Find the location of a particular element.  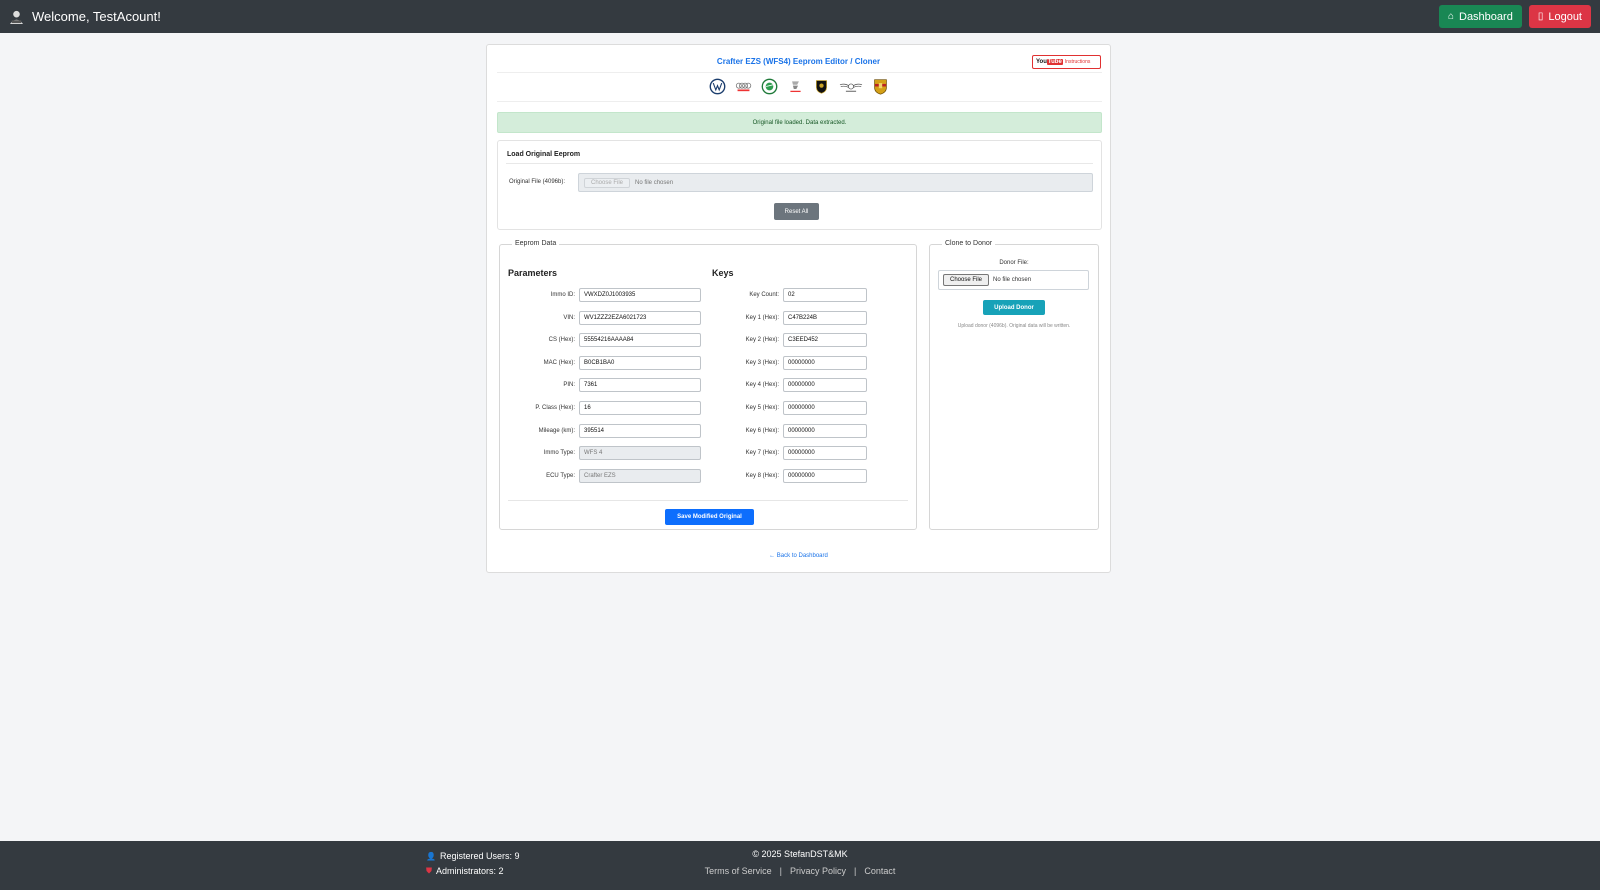

param-row-vin: VIN: WV1ZZZ2EZA6021723 is located at coordinates (604, 318).